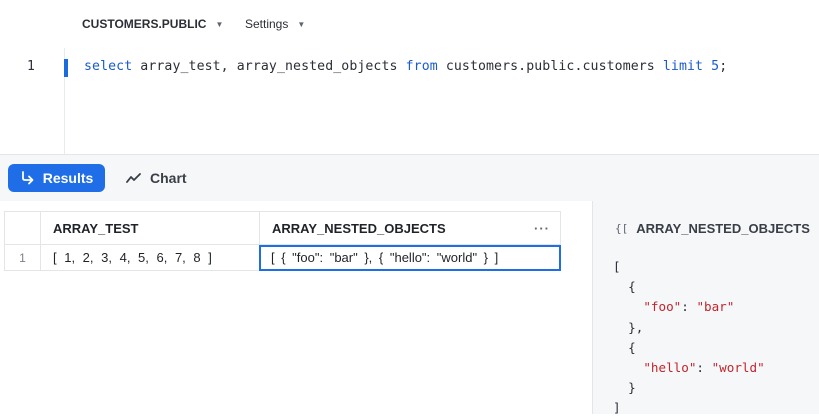 This screenshot has height=419, width=819. What do you see at coordinates (22, 228) in the screenshot?
I see `row-number-header` at bounding box center [22, 228].